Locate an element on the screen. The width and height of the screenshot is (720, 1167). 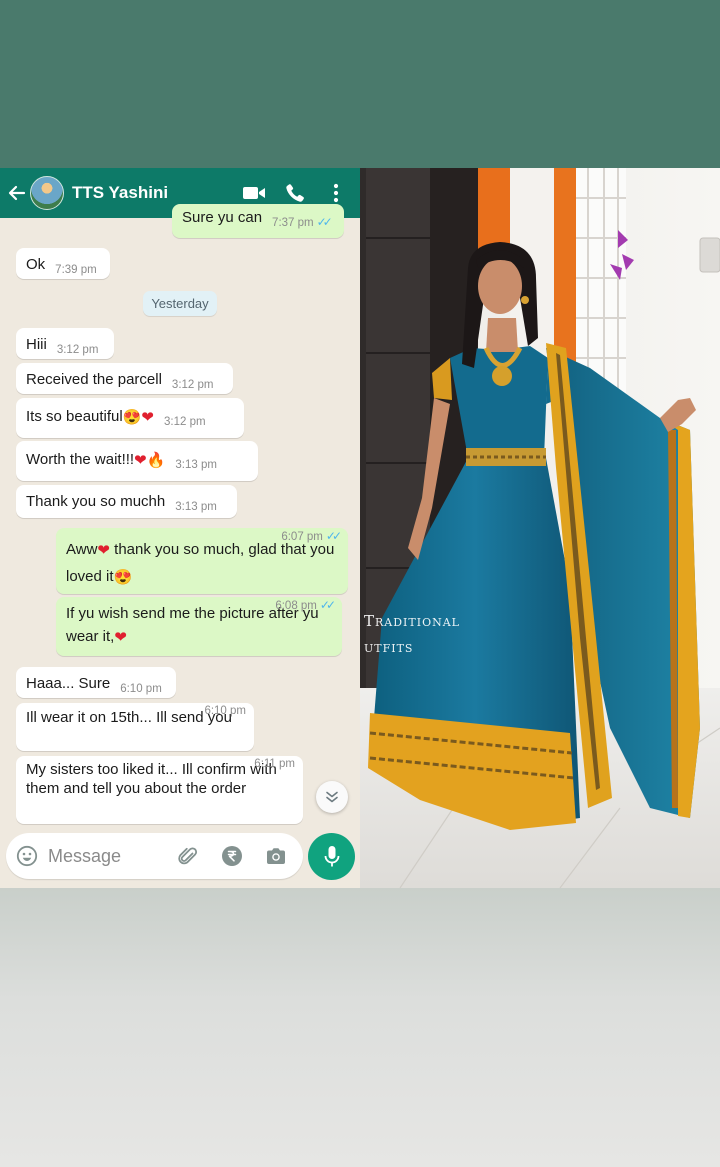
mic-icon is located at coordinates (331, 855).